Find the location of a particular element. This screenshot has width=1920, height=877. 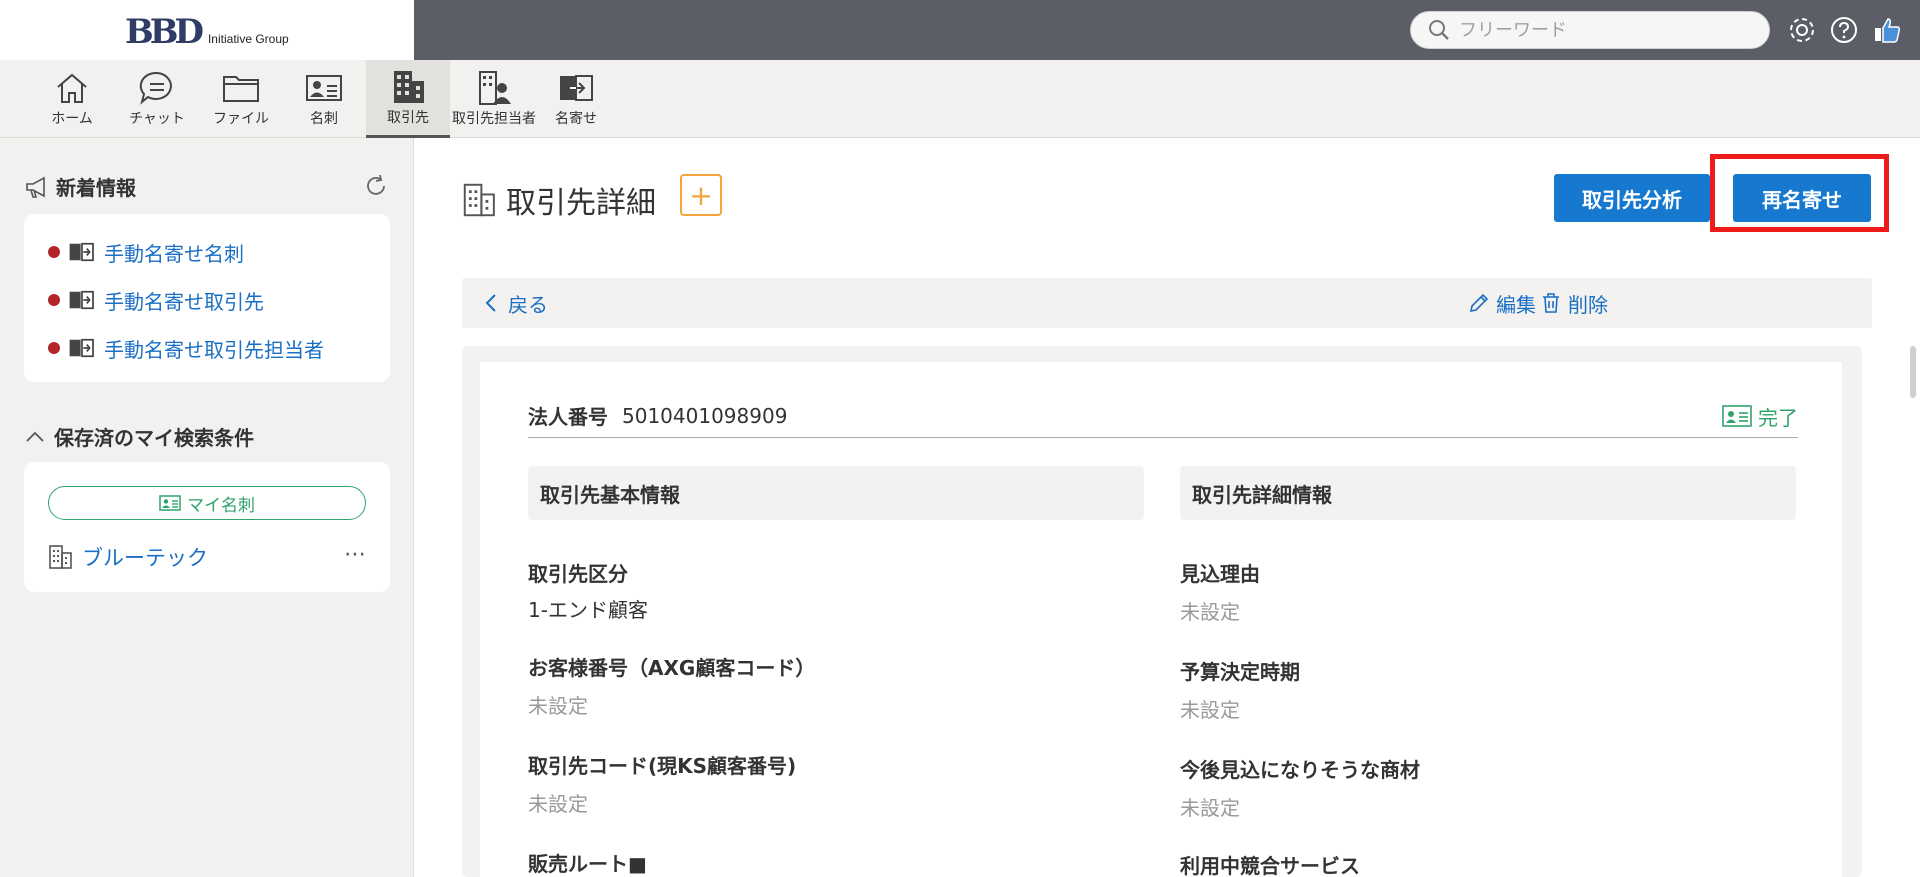

thumbs-up-icon is located at coordinates (1887, 30).